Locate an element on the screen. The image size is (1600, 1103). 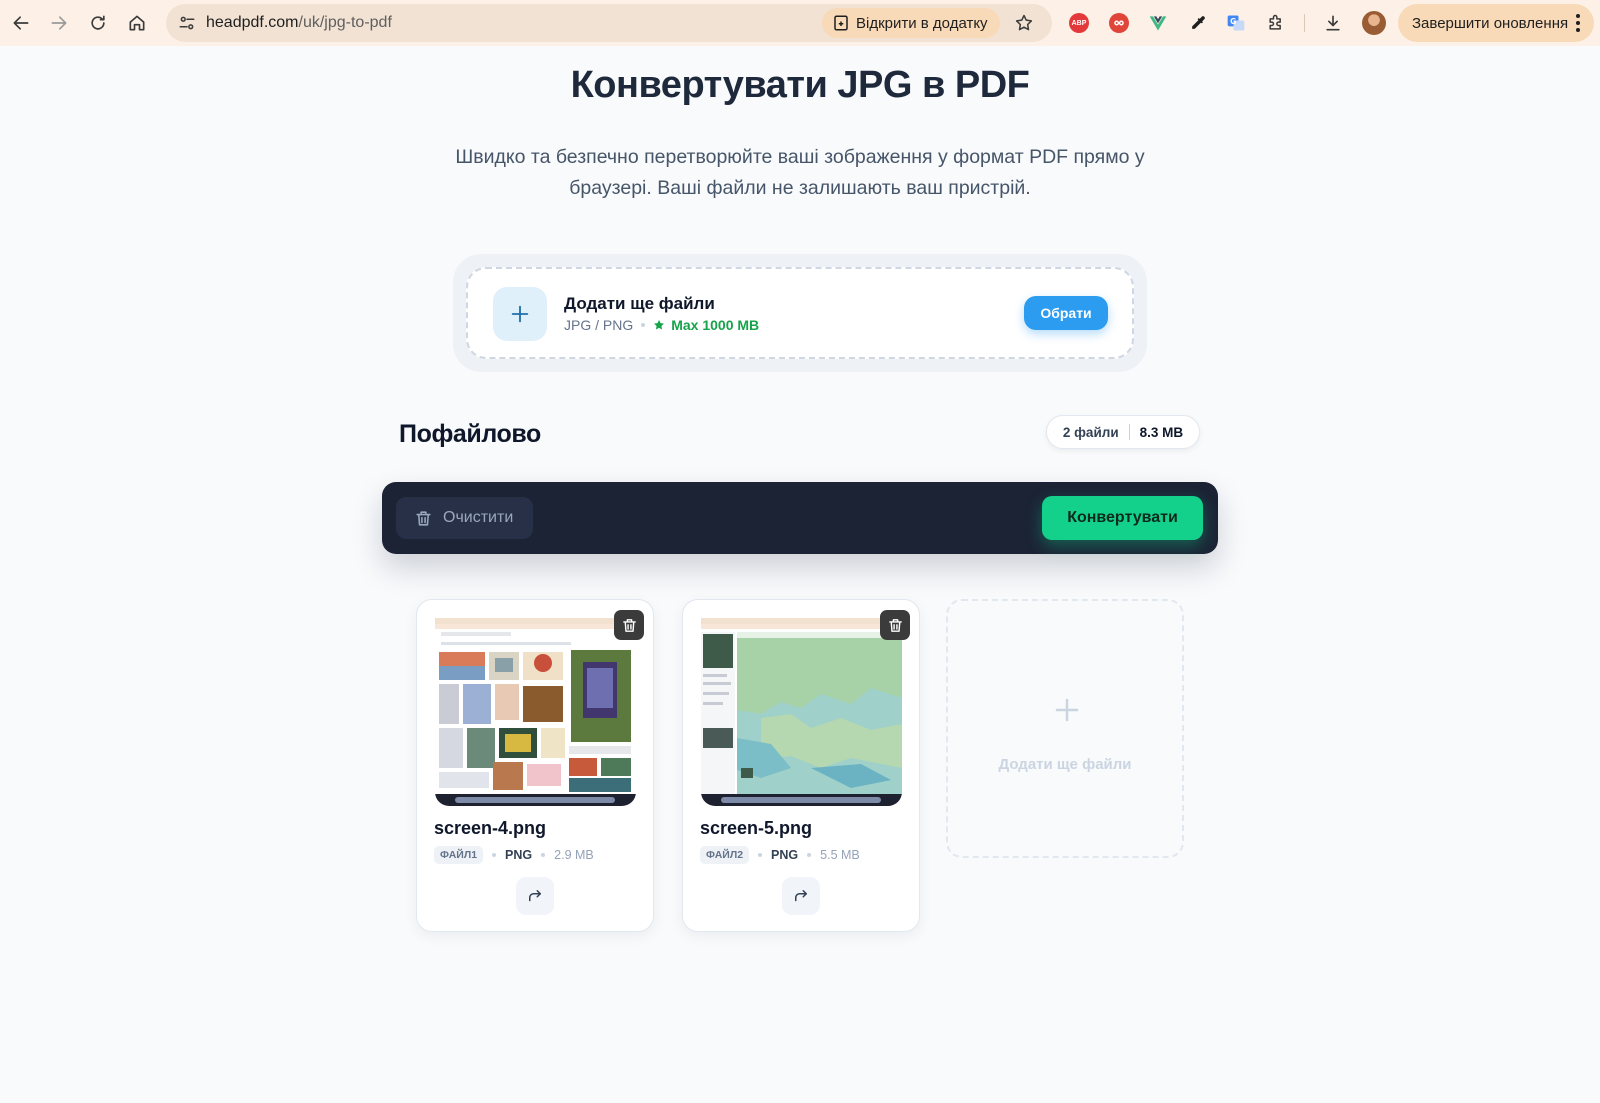
abp-label: ABP is located at coordinates (1079, 23).